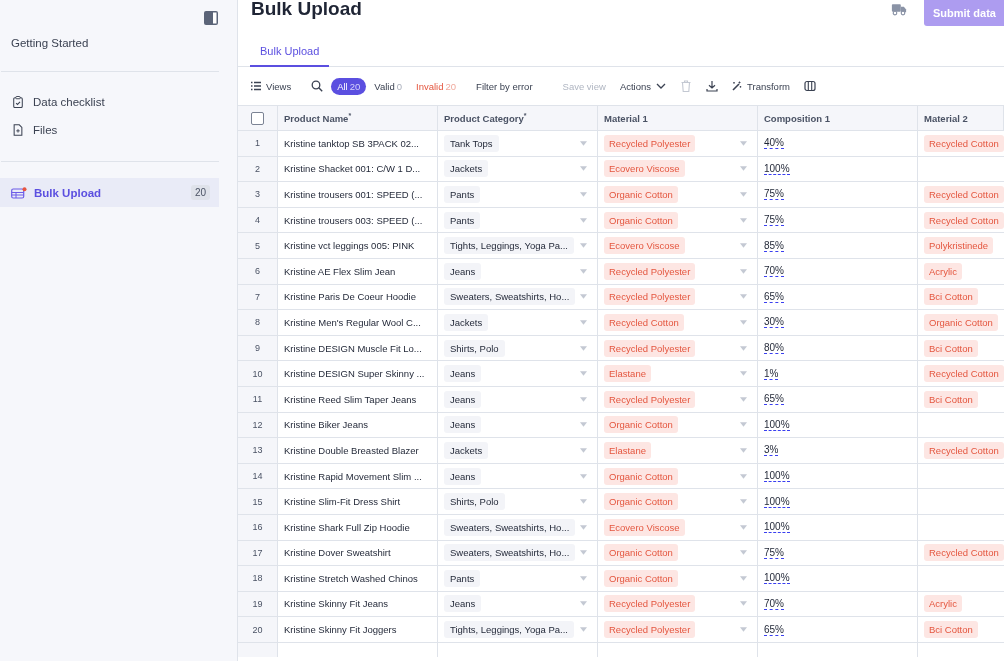 Image resolution: width=1004 pixels, height=661 pixels. I want to click on composition-value: 30%, so click(774, 322).